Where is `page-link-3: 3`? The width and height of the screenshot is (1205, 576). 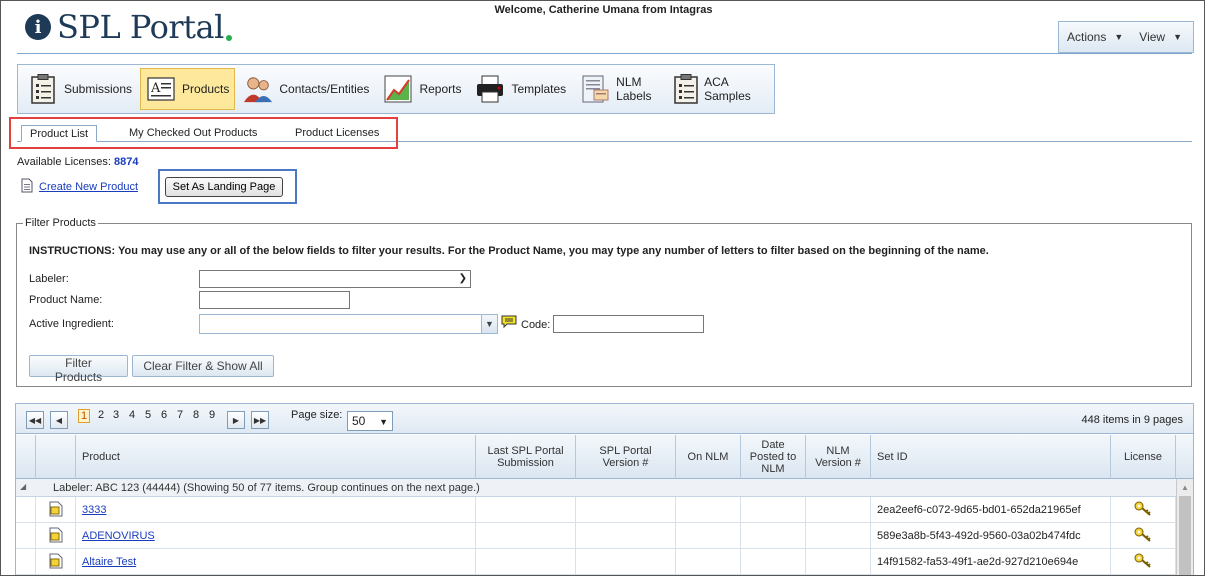
page-link-3: 3 is located at coordinates (116, 415).